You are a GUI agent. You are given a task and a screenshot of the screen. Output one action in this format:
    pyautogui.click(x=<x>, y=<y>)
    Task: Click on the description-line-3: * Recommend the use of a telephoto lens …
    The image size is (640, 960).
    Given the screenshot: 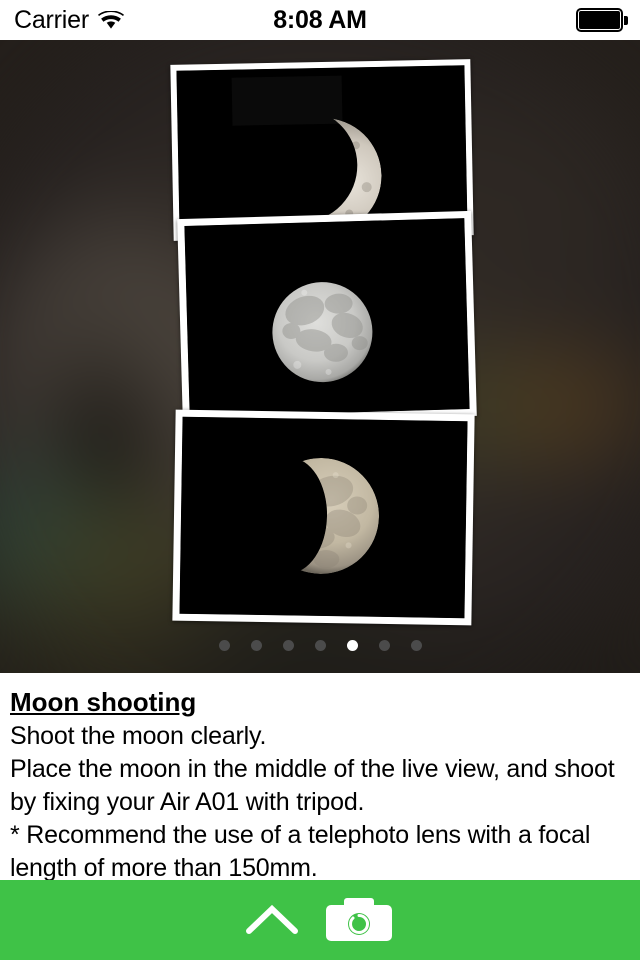 What is the action you would take?
    pyautogui.click(x=300, y=851)
    